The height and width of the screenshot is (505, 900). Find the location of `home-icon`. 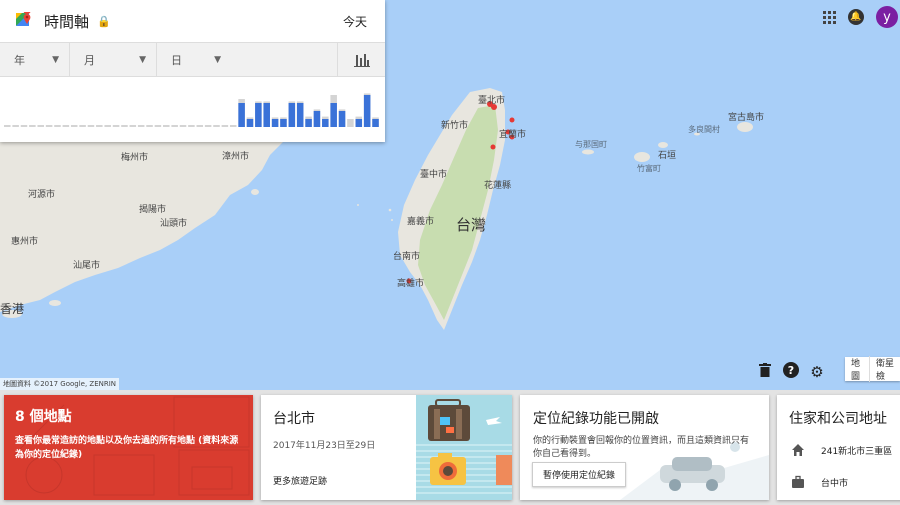

home-icon is located at coordinates (798, 450).